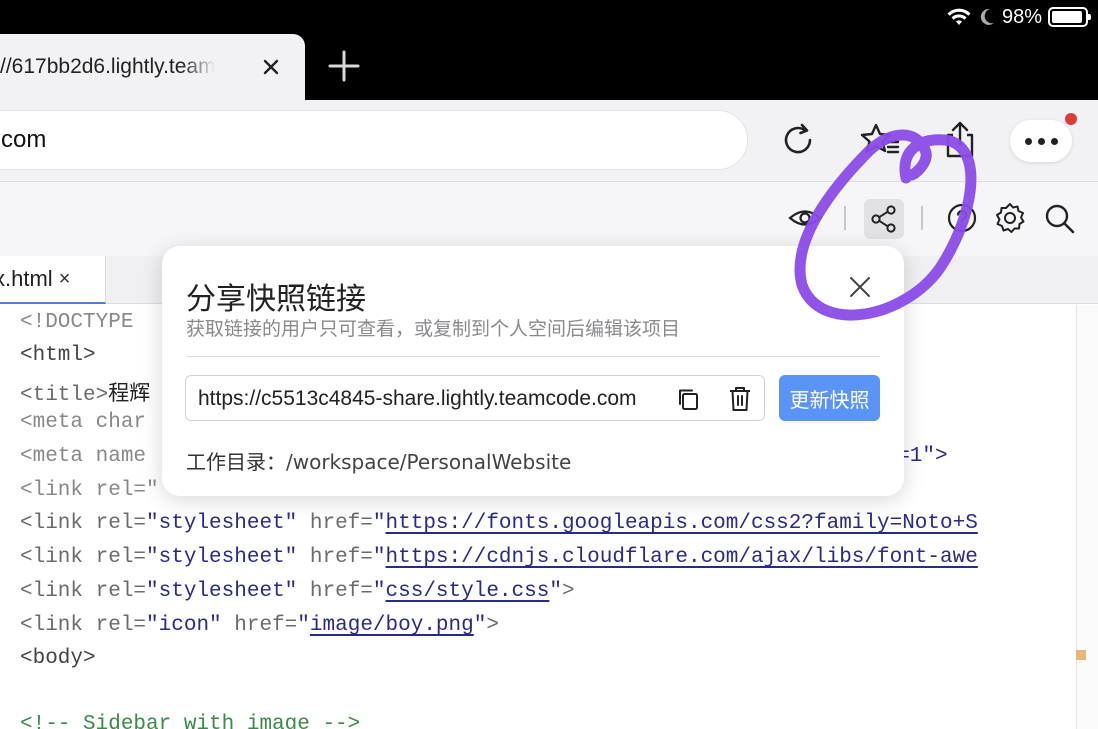 This screenshot has height=729, width=1098. What do you see at coordinates (190, 721) in the screenshot?
I see `code-comment-line: <!-- Sidebar with image -->` at bounding box center [190, 721].